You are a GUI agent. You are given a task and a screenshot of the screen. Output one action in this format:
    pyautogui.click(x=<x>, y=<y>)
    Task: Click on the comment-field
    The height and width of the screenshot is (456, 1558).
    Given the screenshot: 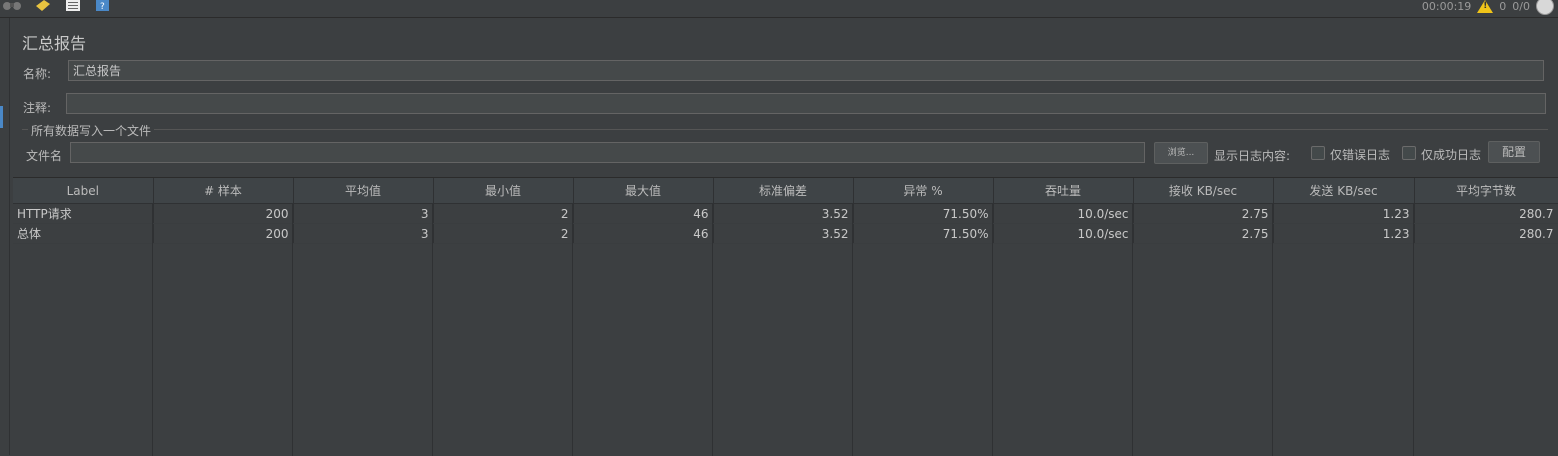 What is the action you would take?
    pyautogui.click(x=806, y=103)
    